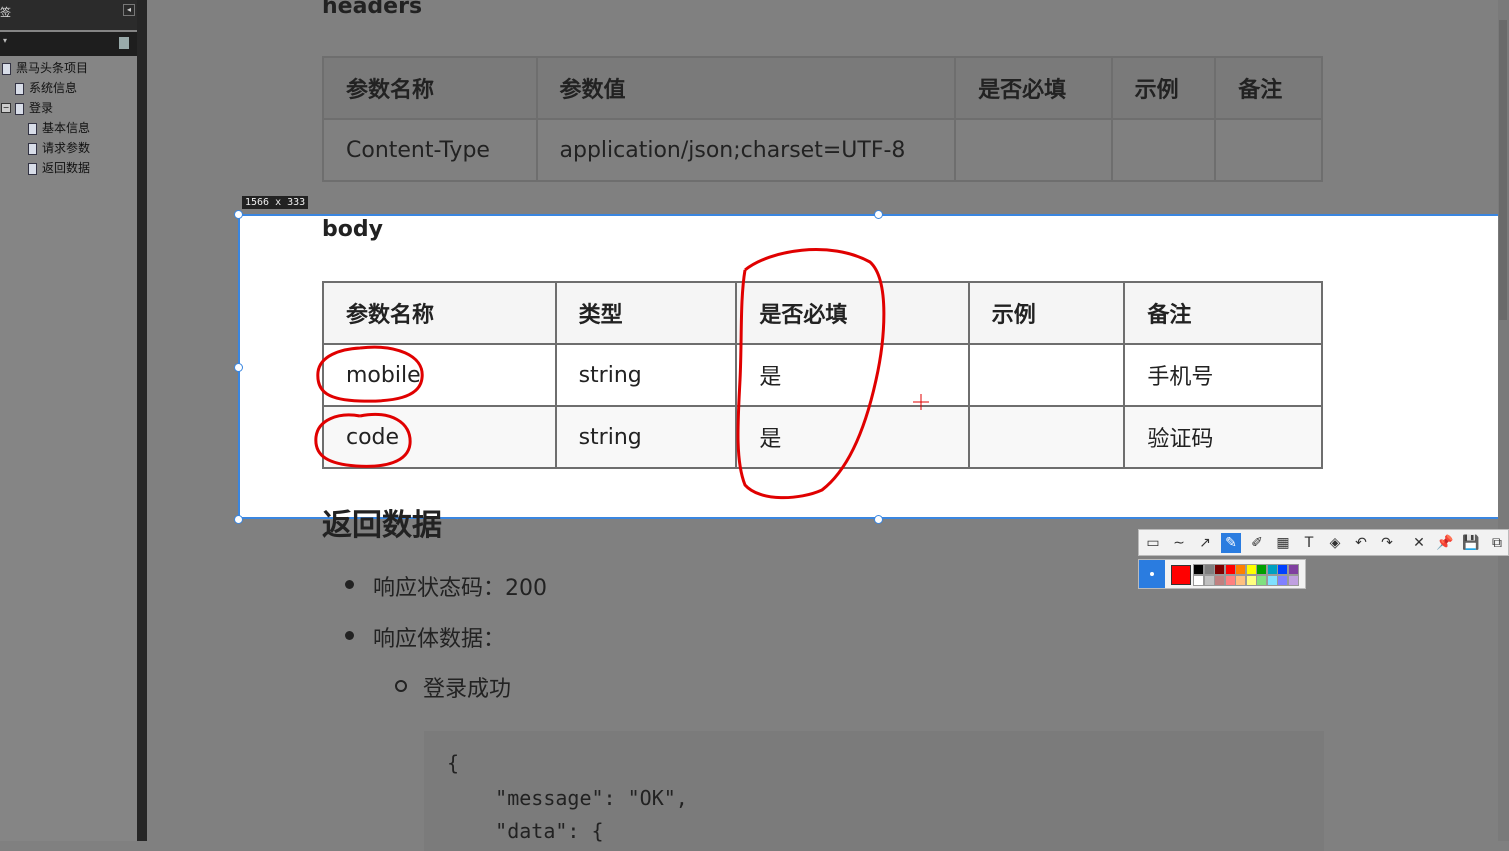  Describe the element at coordinates (1153, 543) in the screenshot. I see `rect-icon: ▭` at that location.